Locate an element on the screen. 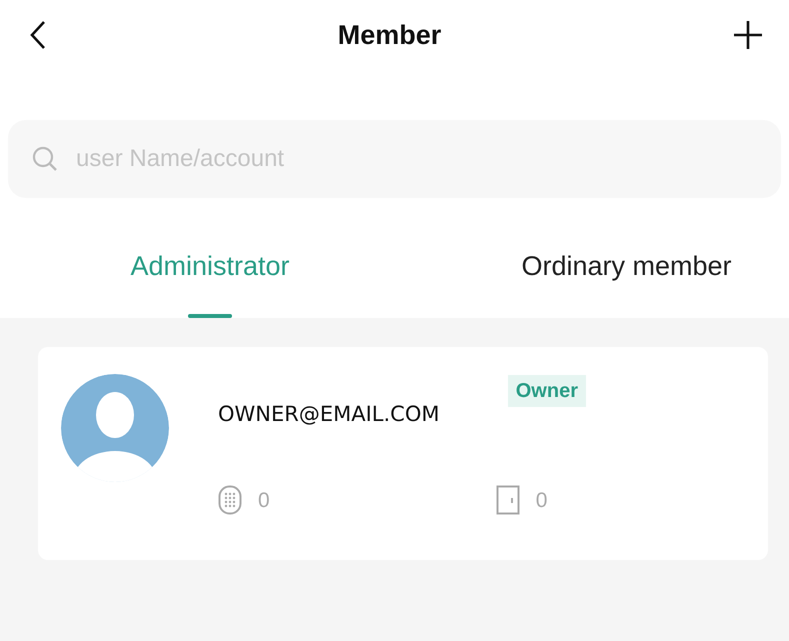  avatar-icon is located at coordinates (115, 428).